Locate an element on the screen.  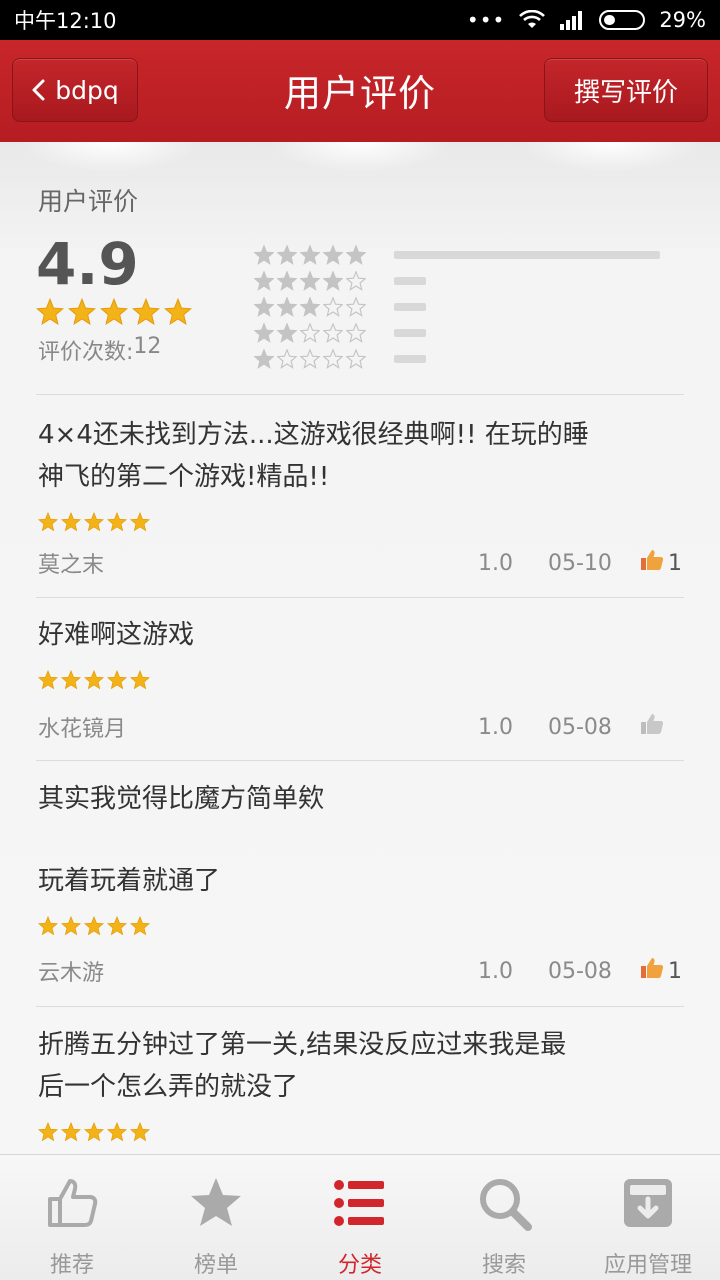
rating-count-value: 12 is located at coordinates (147, 346).